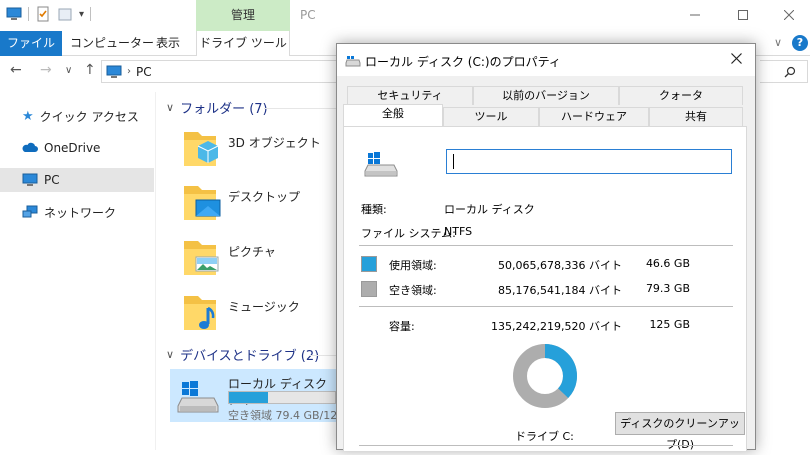 The image size is (810, 455). Describe the element at coordinates (405, 15) in the screenshot. I see `explorer-titlebar: ▾ 管理 PC` at that location.